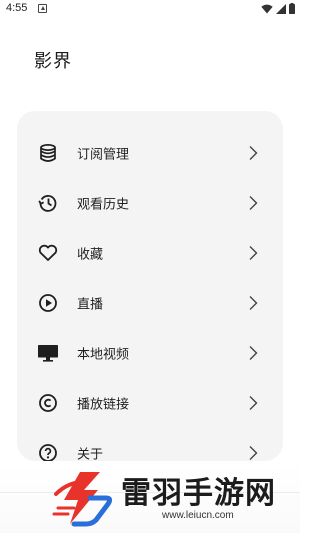  I want to click on status-bar: 4:55, so click(150, 10).